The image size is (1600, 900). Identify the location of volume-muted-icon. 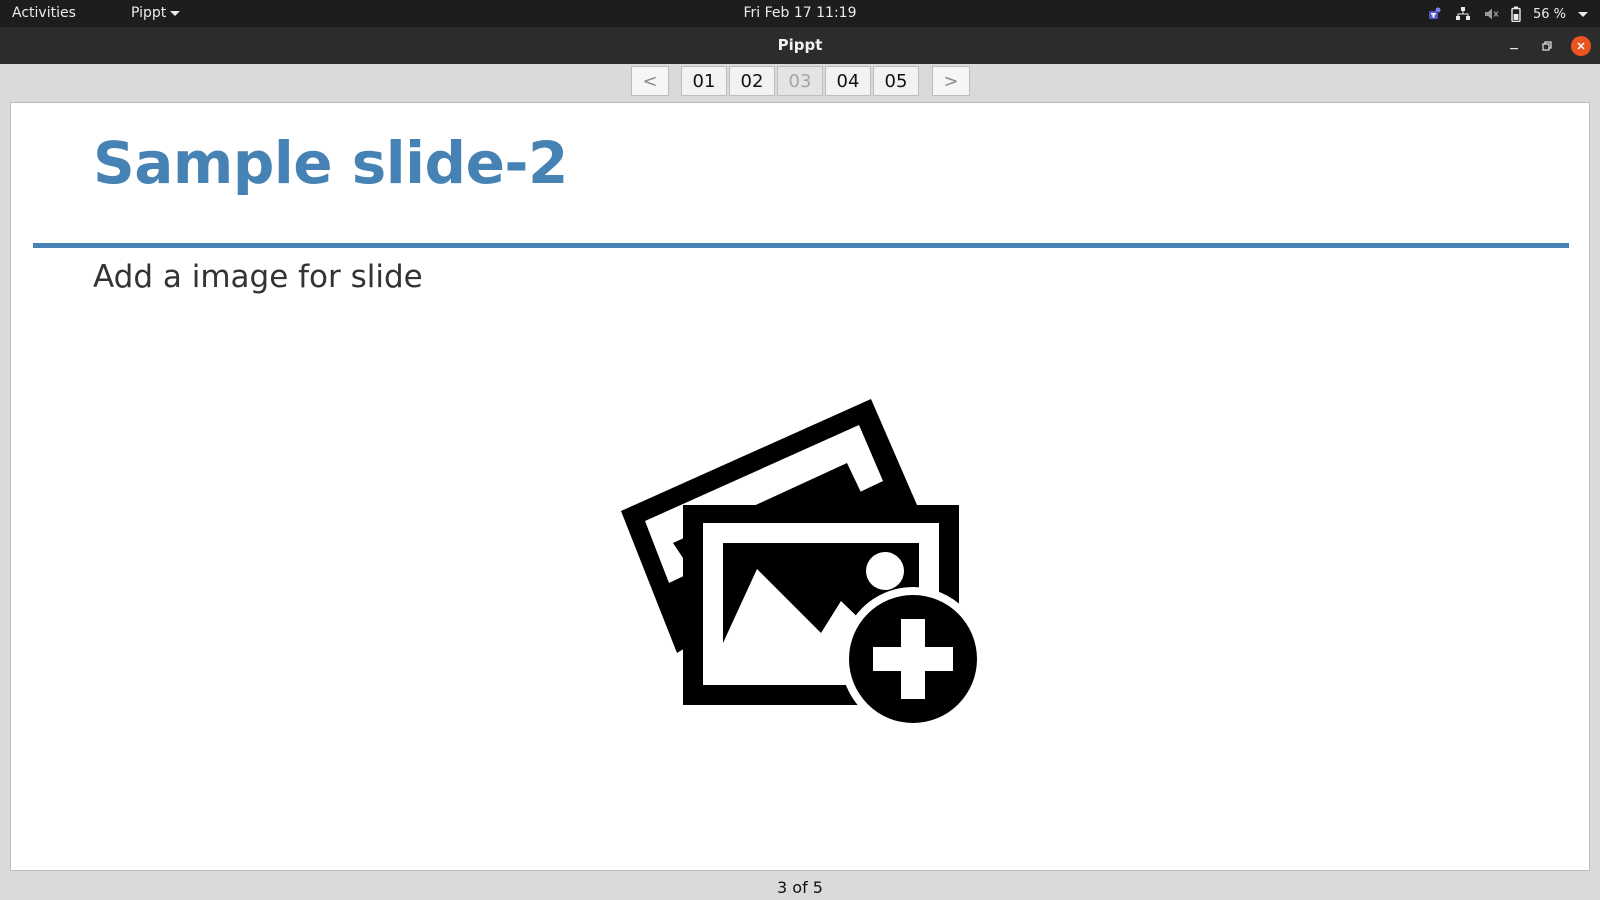
(1491, 14).